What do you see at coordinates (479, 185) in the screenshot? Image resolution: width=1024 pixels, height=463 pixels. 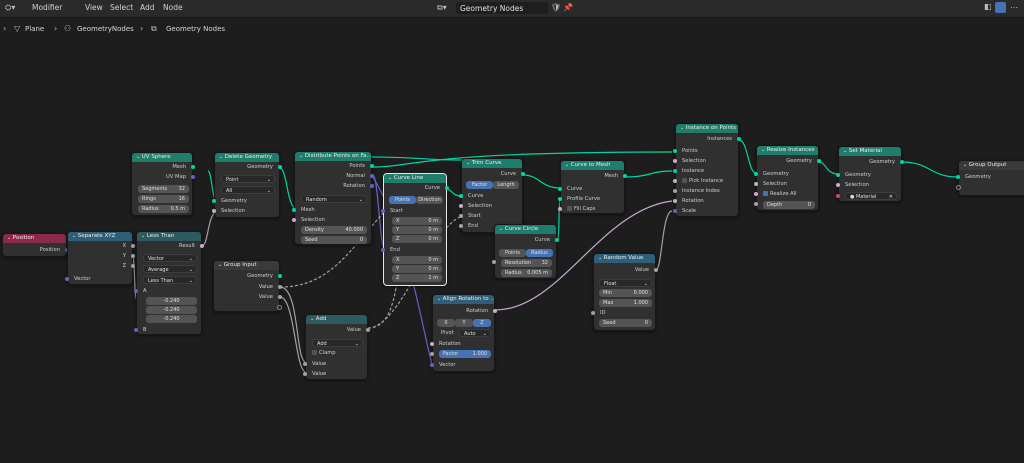 I see `mode-factor-tab: Factor` at bounding box center [479, 185].